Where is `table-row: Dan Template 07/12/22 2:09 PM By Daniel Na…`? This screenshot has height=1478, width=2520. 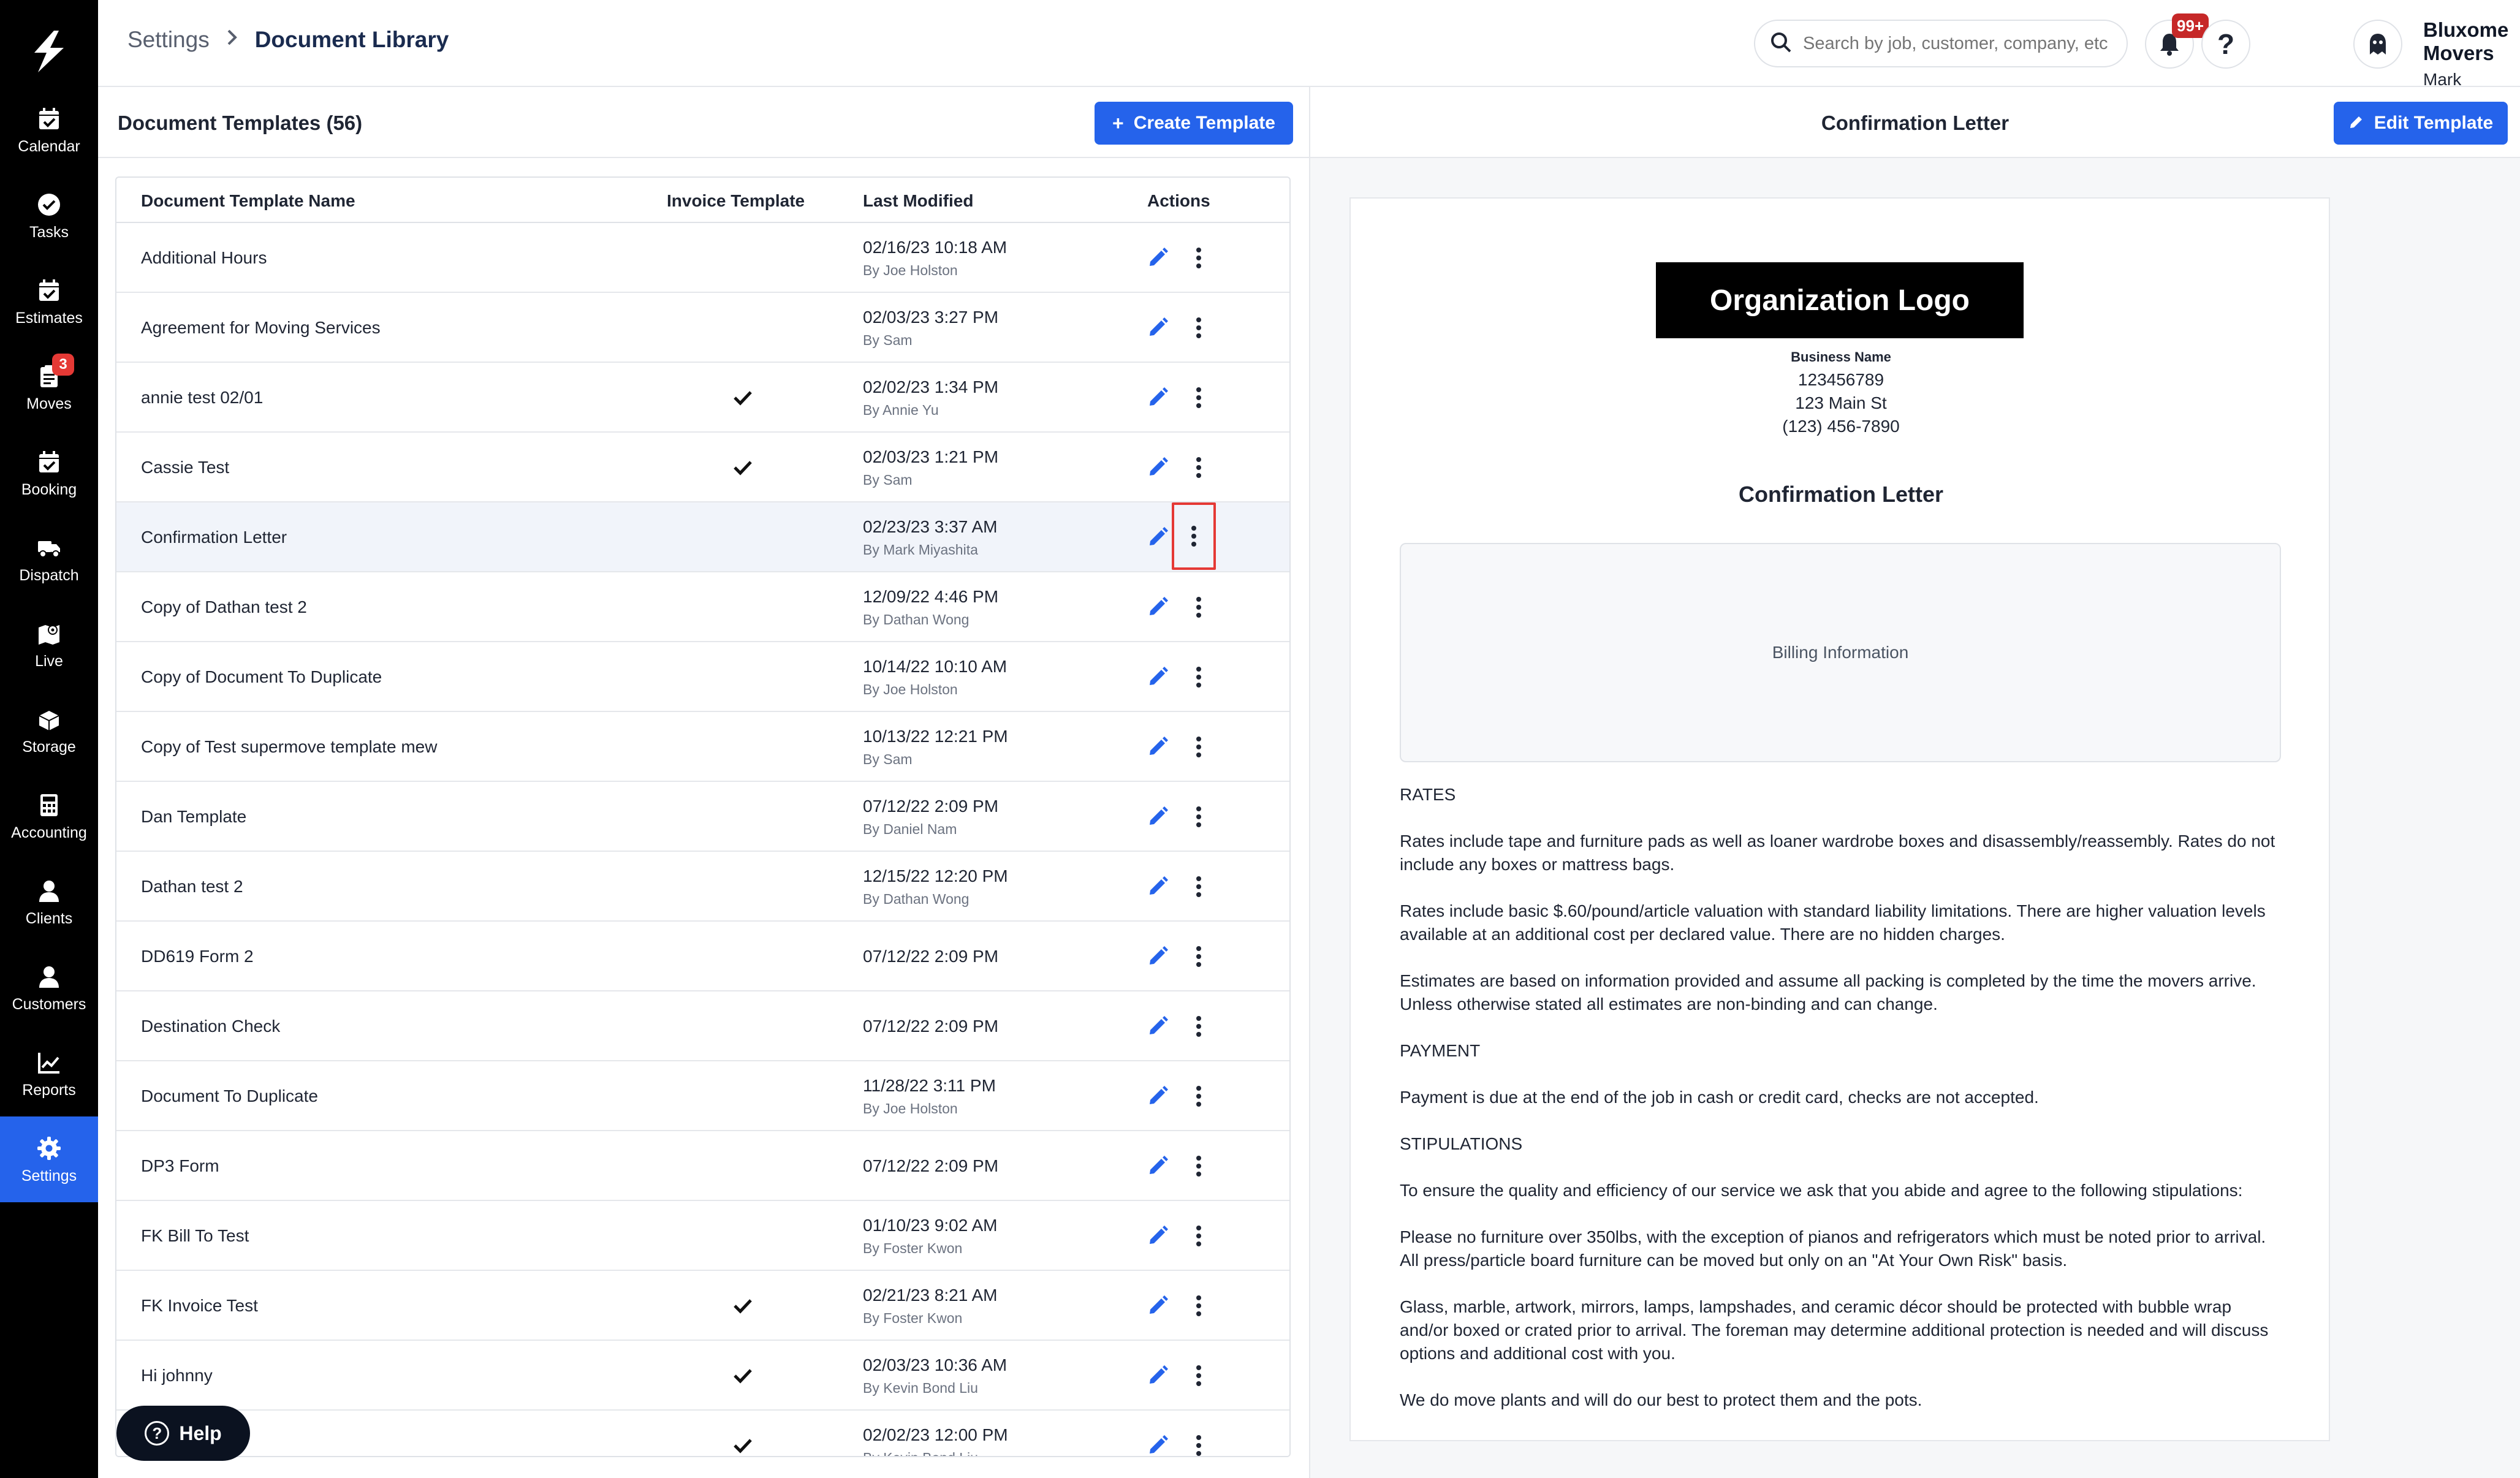
table-row: Dan Template 07/12/22 2:09 PM By Daniel Na… is located at coordinates (702, 817).